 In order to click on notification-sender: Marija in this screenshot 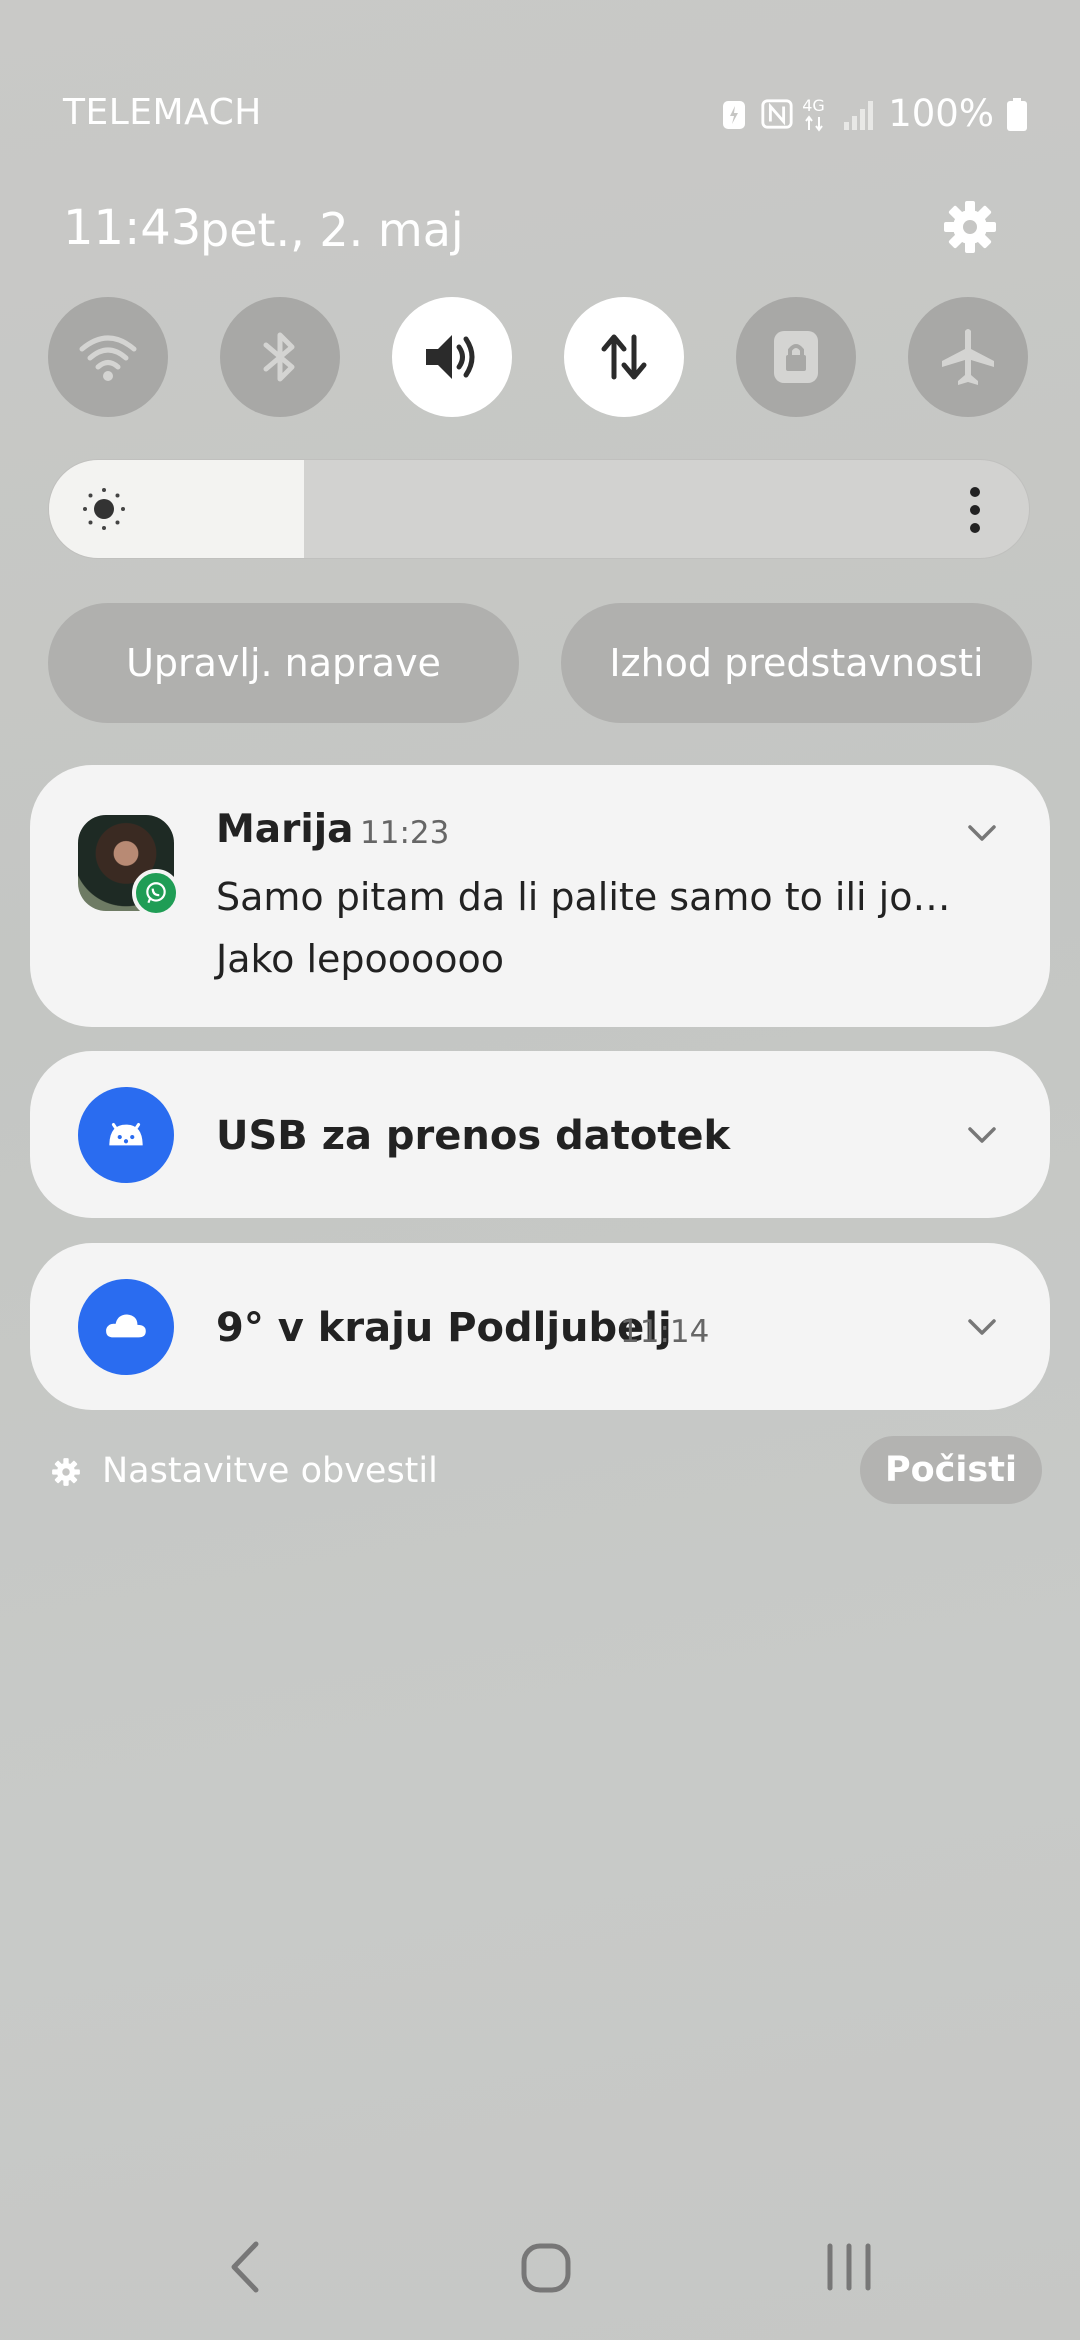, I will do `click(285, 829)`.